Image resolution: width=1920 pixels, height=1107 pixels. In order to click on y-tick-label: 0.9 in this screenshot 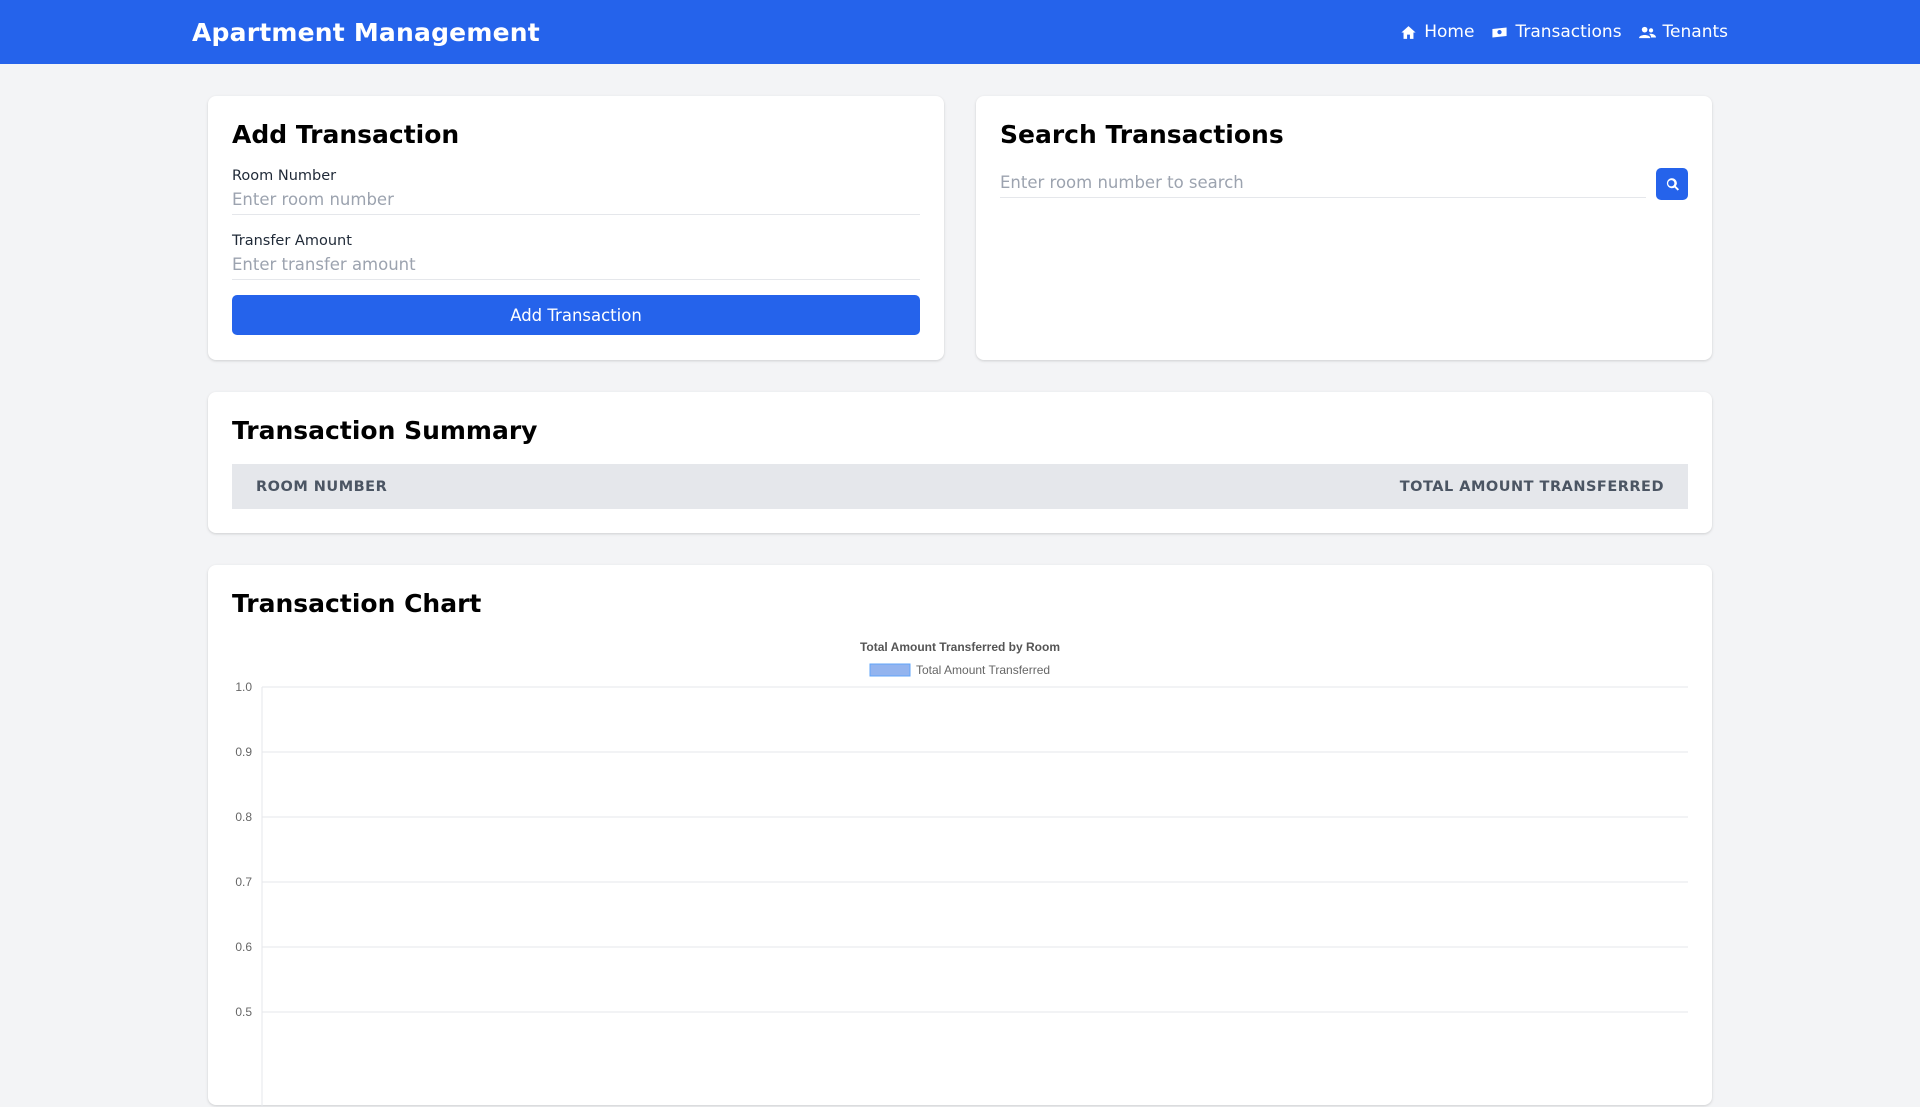, I will do `click(243, 752)`.